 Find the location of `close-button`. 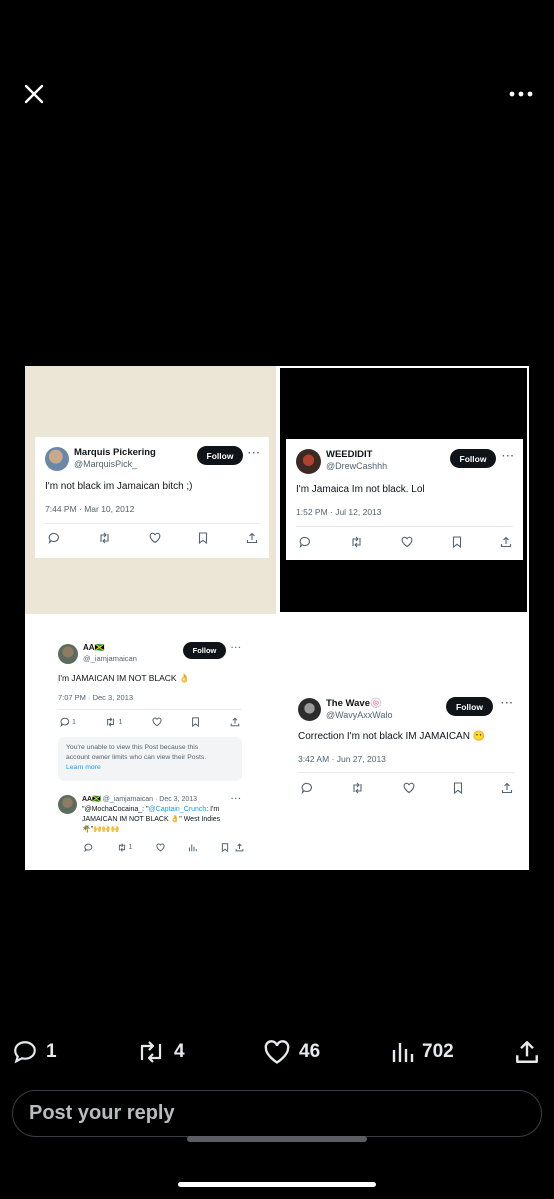

close-button is located at coordinates (34, 94).